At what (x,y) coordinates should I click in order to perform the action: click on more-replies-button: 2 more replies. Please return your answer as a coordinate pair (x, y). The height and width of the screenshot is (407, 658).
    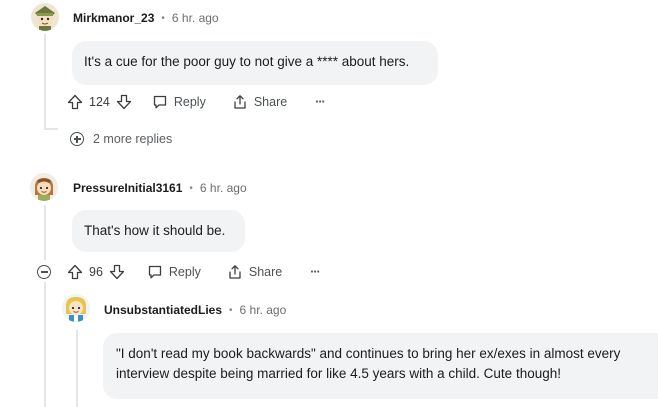
    Looking at the image, I should click on (121, 139).